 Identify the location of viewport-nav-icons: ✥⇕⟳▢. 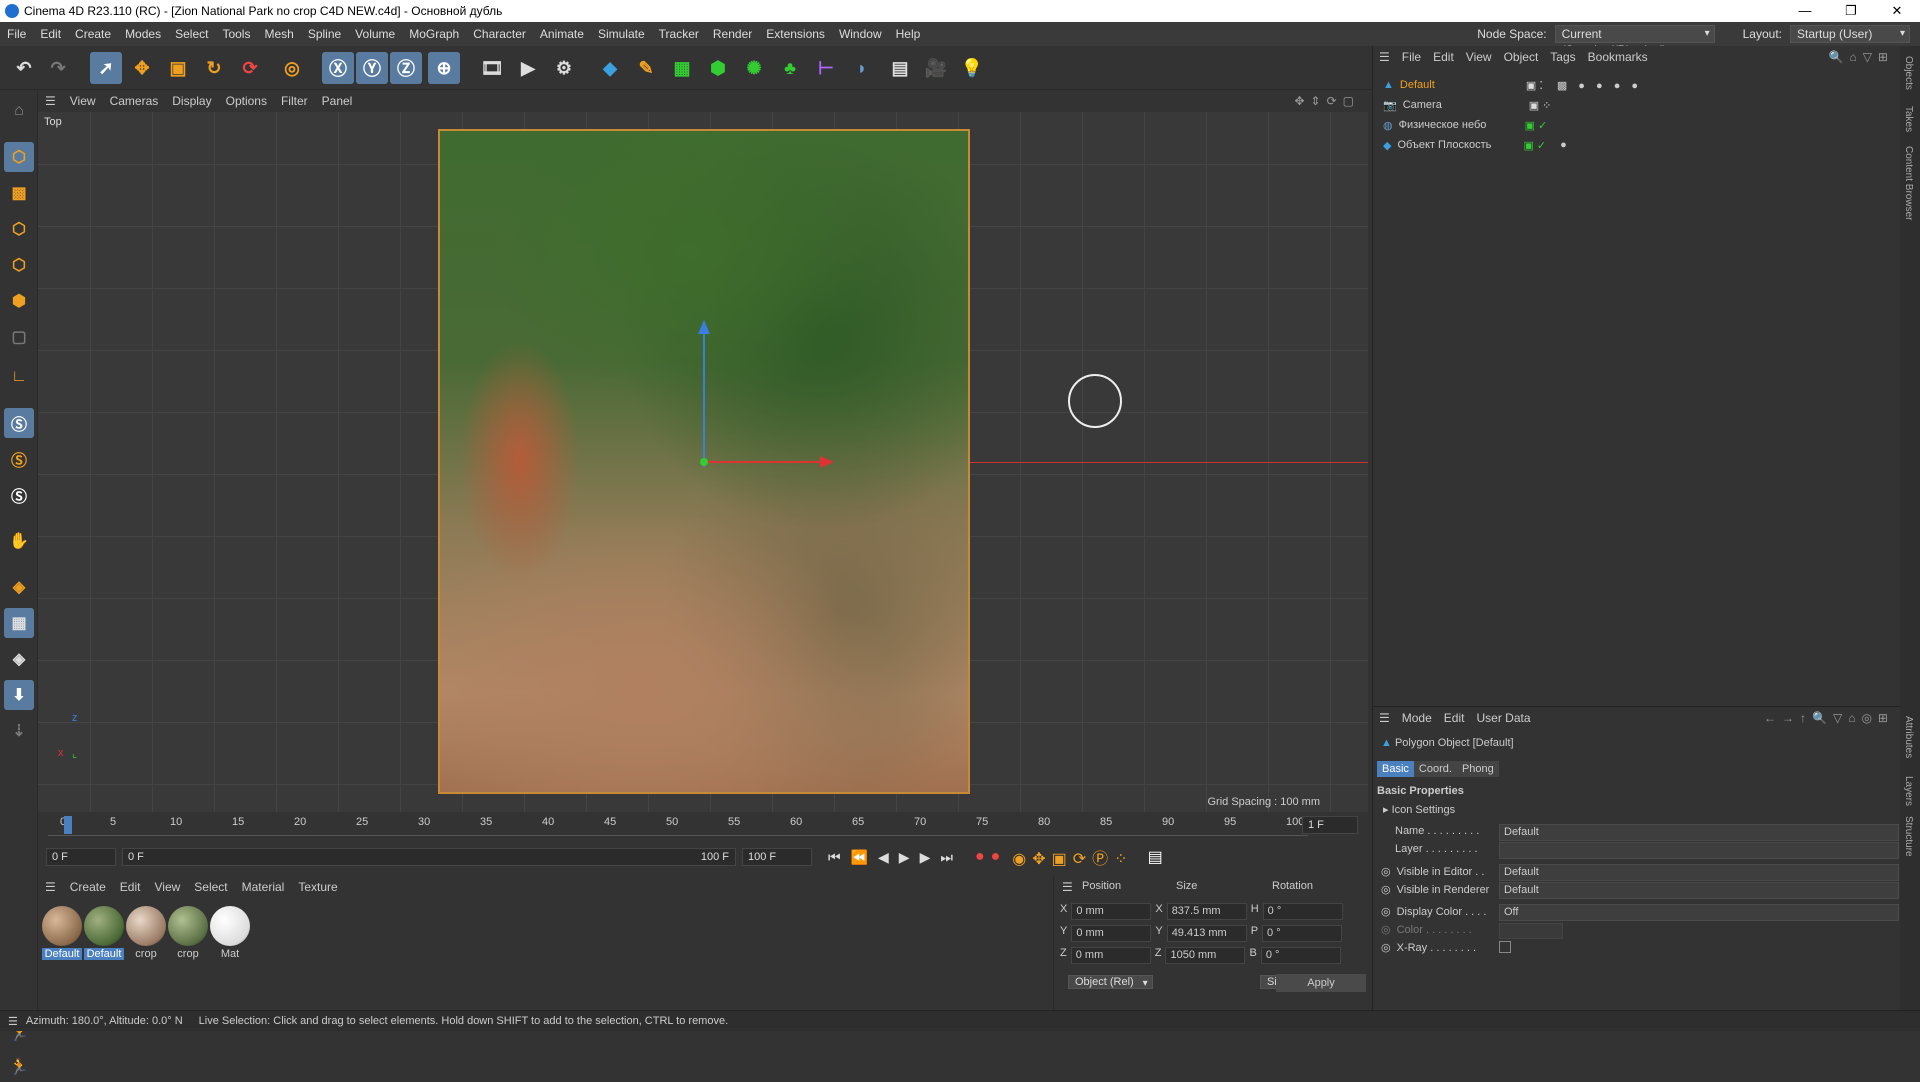
(1327, 101).